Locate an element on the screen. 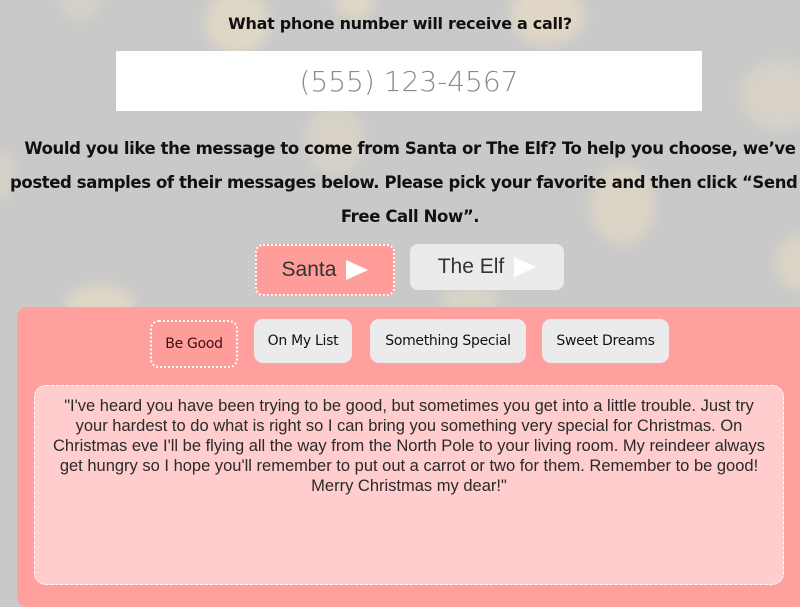  tab-label: Sweet Dreams is located at coordinates (605, 341).